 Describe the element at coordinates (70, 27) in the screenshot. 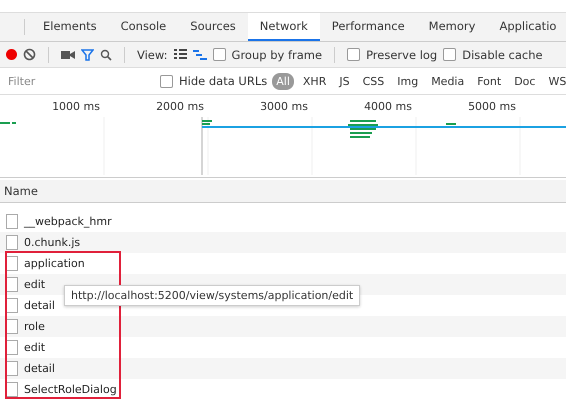

I see `panel-tab: Elements` at that location.